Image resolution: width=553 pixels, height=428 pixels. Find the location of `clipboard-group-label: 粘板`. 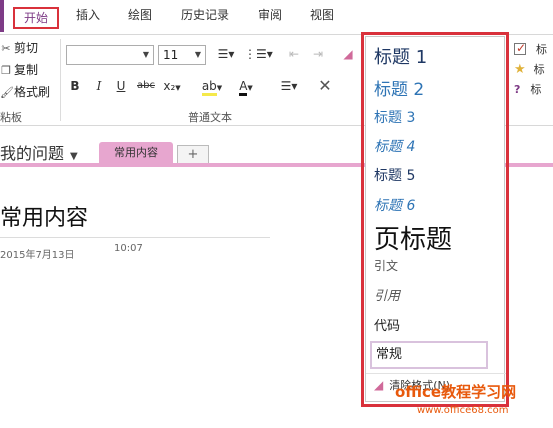

clipboard-group-label: 粘板 is located at coordinates (11, 117).